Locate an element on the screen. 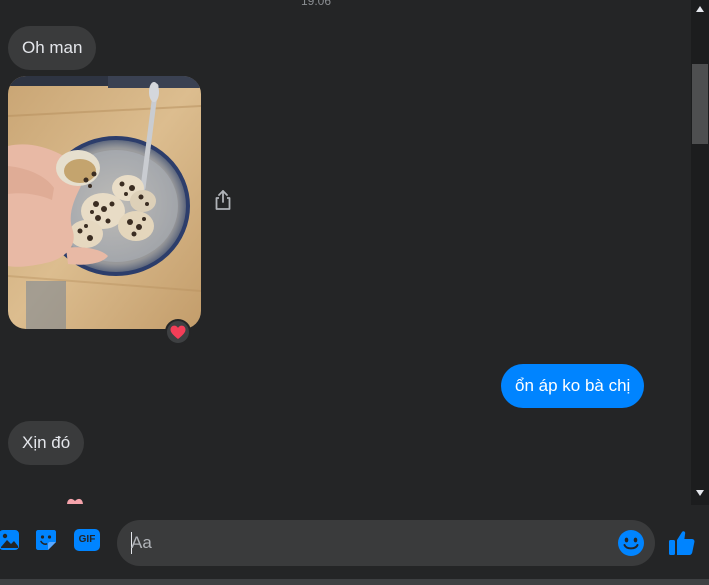 This screenshot has height=585, width=709. heart-icon is located at coordinates (178, 332).